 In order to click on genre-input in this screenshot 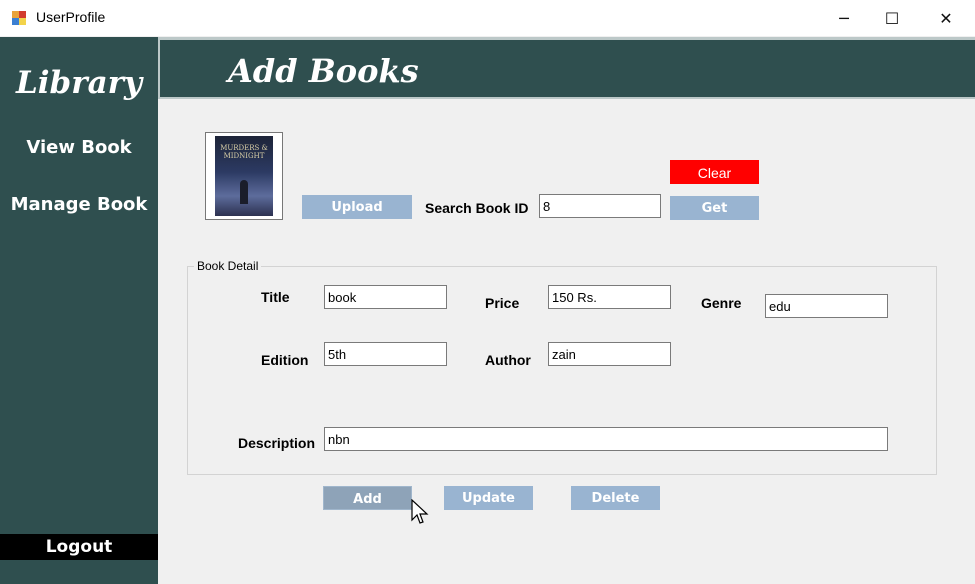, I will do `click(826, 306)`.